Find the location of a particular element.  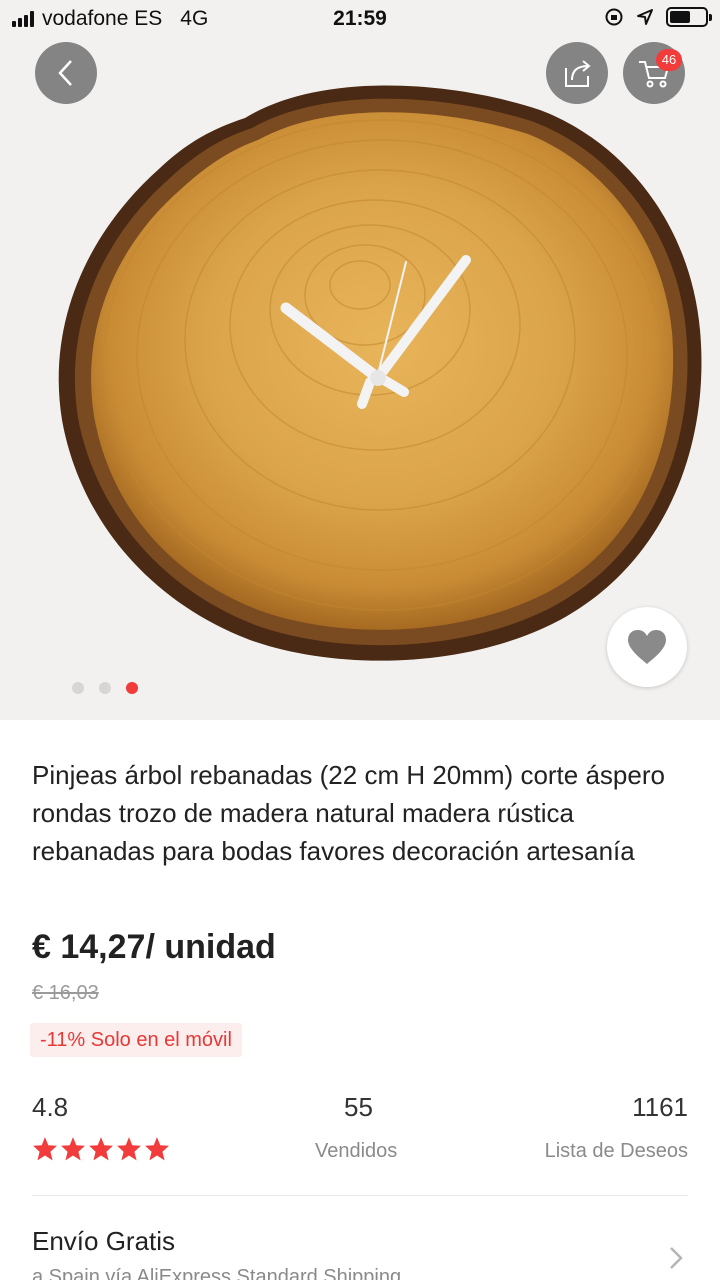

back-button is located at coordinates (66, 73).